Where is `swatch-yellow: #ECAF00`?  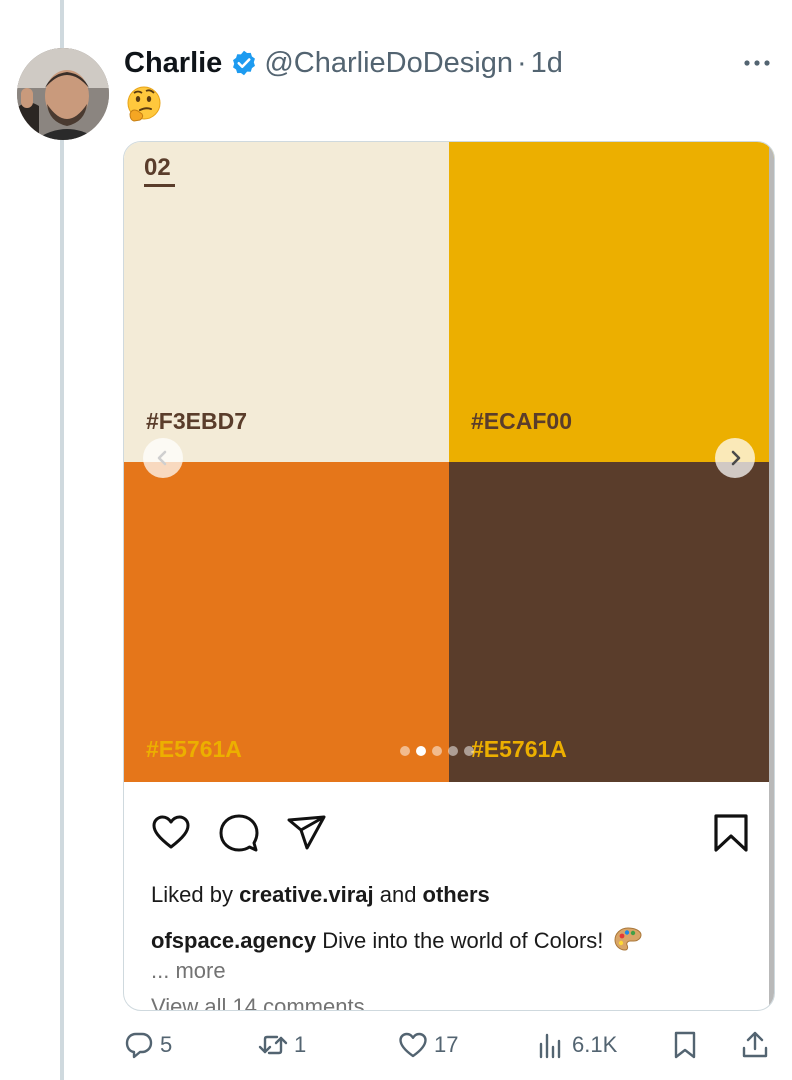
swatch-yellow: #ECAF00 is located at coordinates (611, 302).